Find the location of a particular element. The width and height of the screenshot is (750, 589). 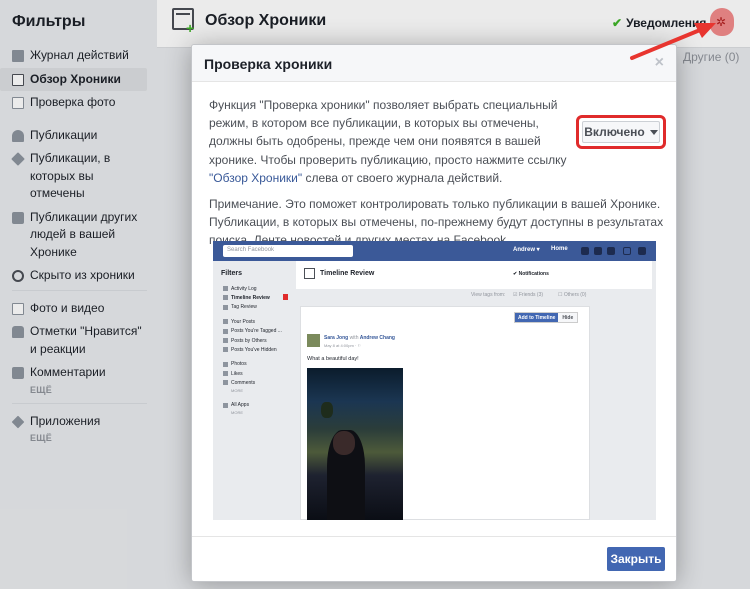

sidebar-item-label: Обзор Хроники is located at coordinates (75, 78).